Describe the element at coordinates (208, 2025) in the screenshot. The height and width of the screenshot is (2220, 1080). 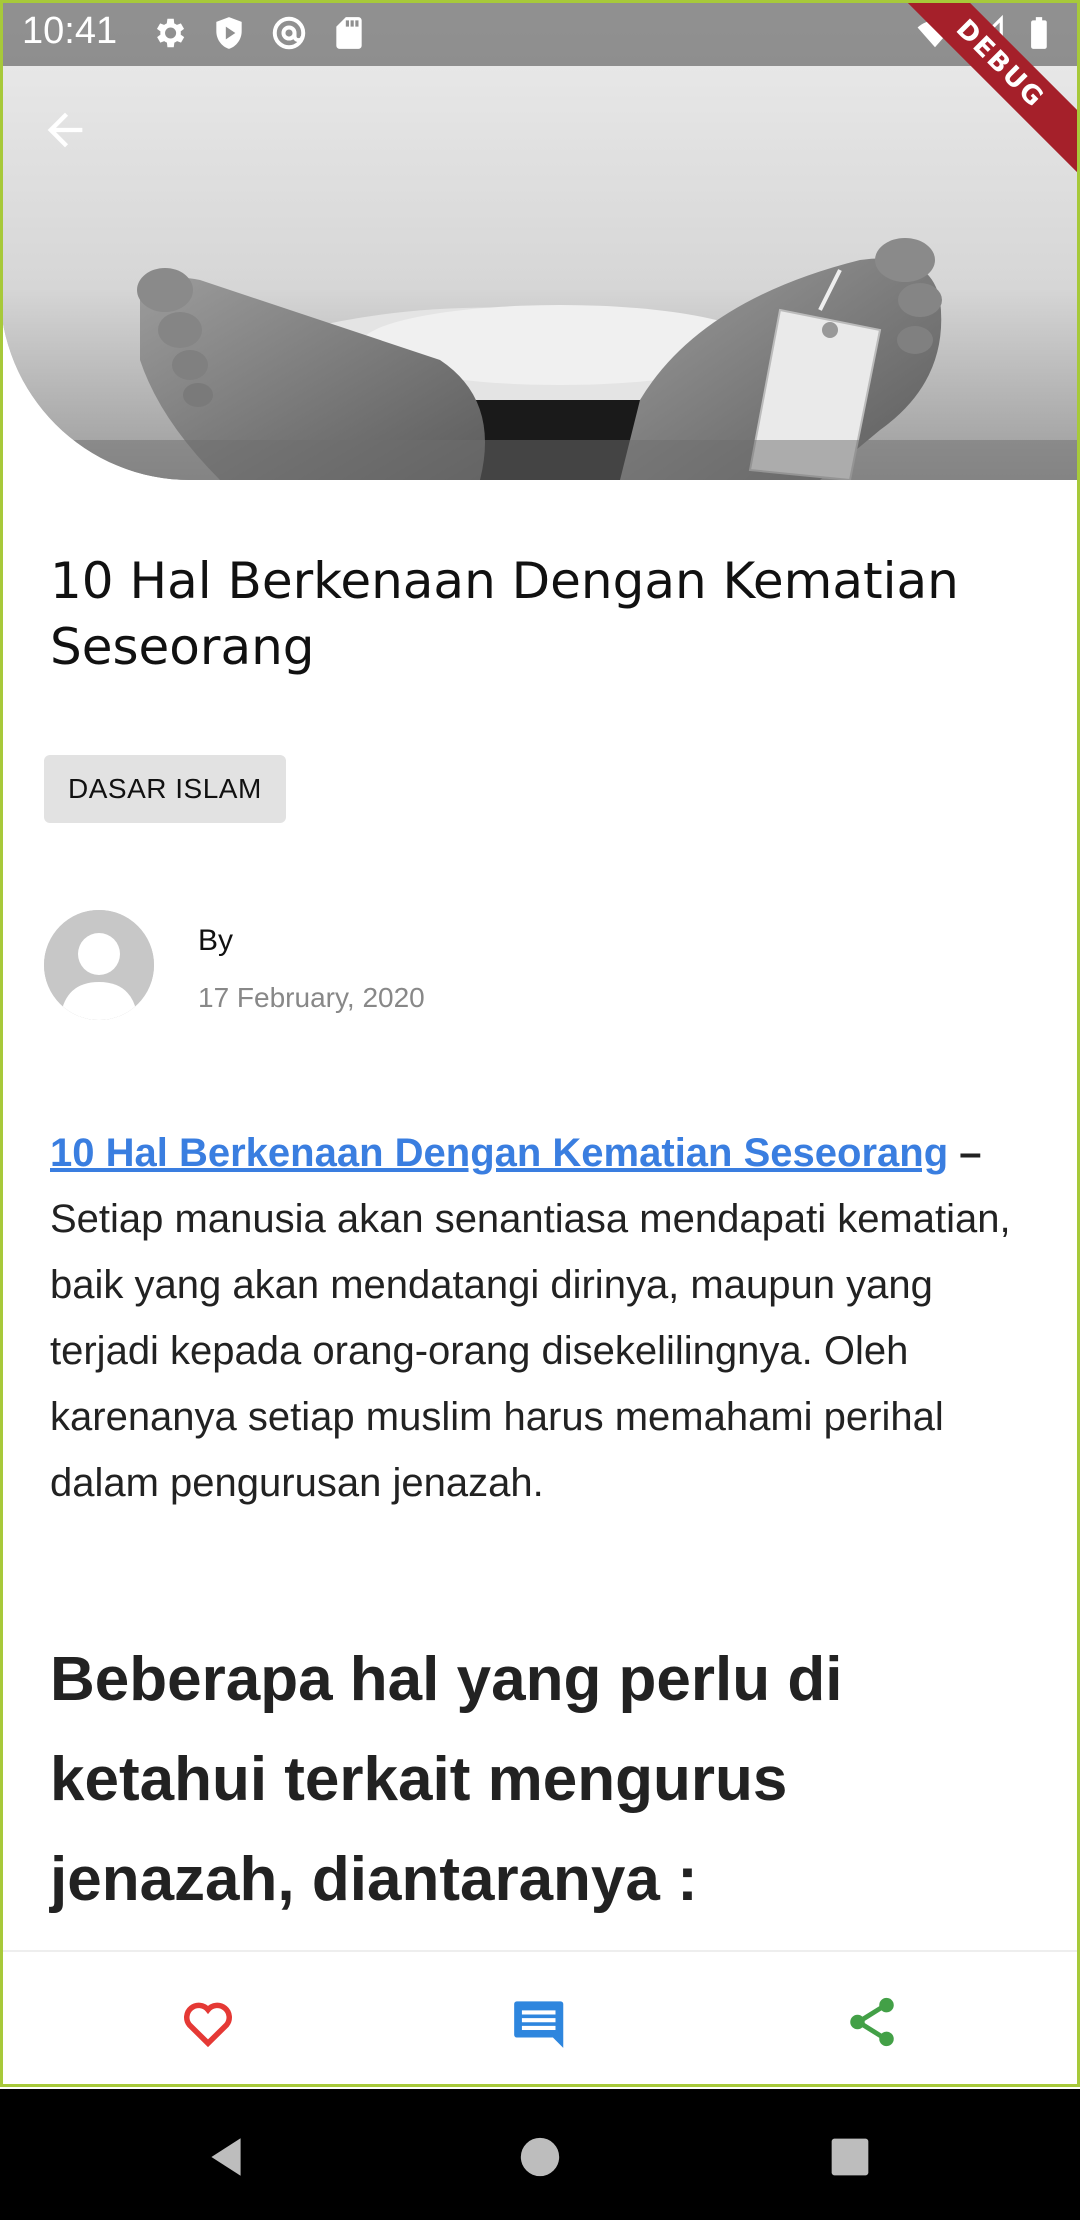
I see `heart-icon` at that location.